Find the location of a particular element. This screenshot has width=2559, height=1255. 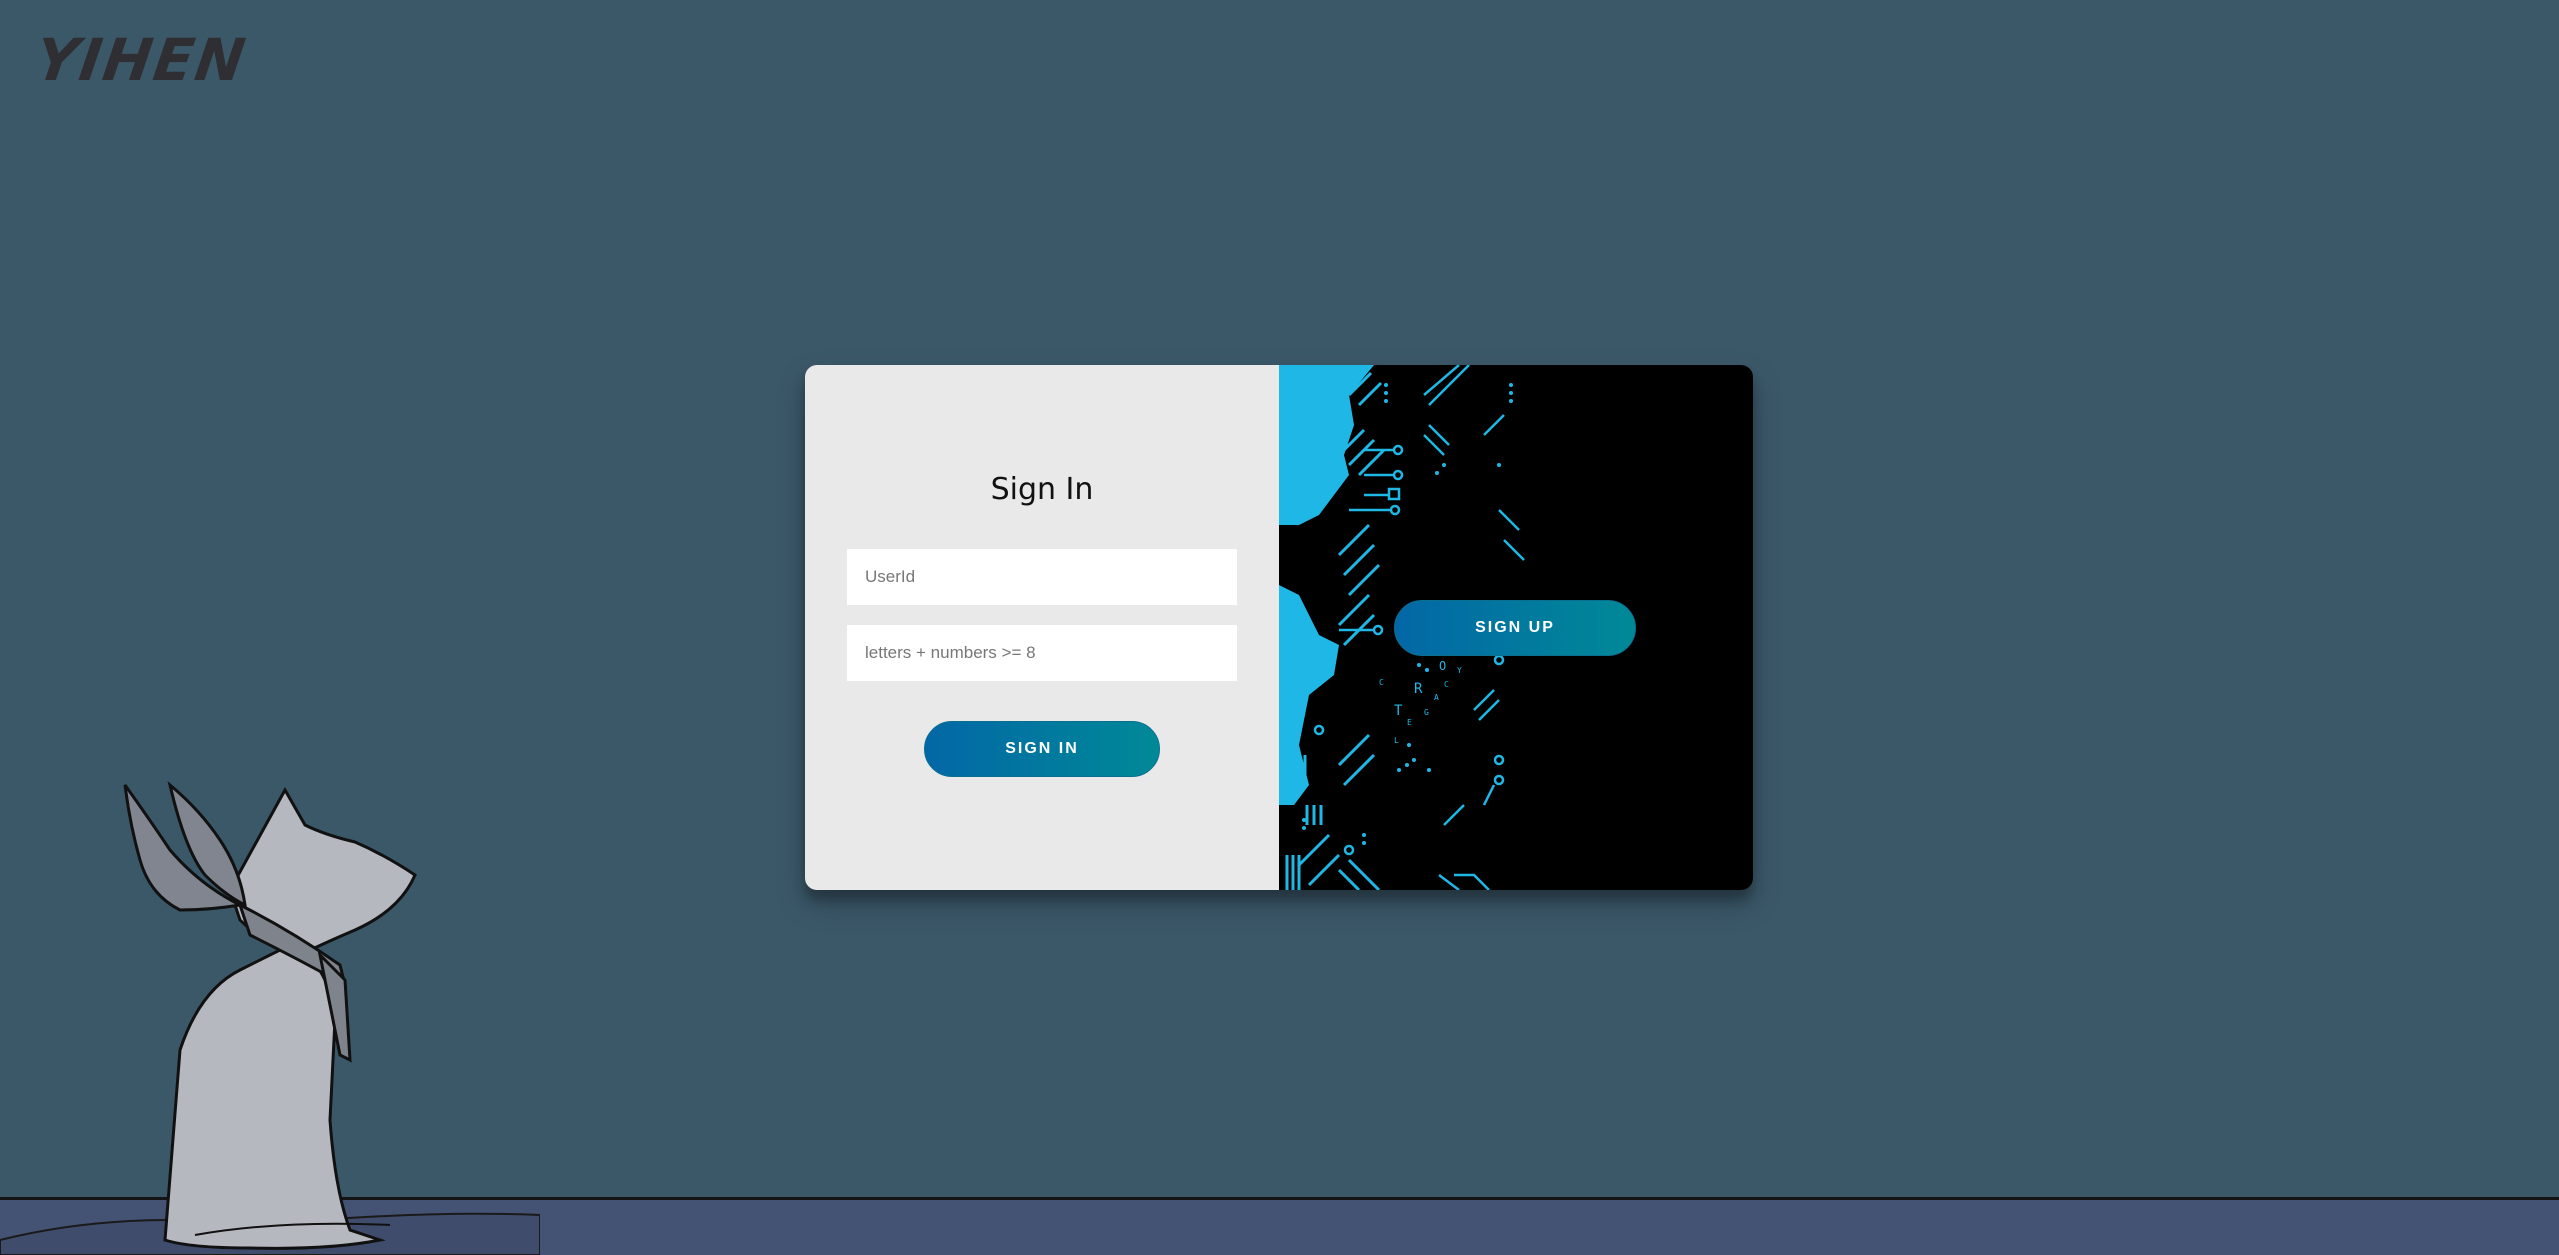

site-logo: YIHEN is located at coordinates (141, 60).